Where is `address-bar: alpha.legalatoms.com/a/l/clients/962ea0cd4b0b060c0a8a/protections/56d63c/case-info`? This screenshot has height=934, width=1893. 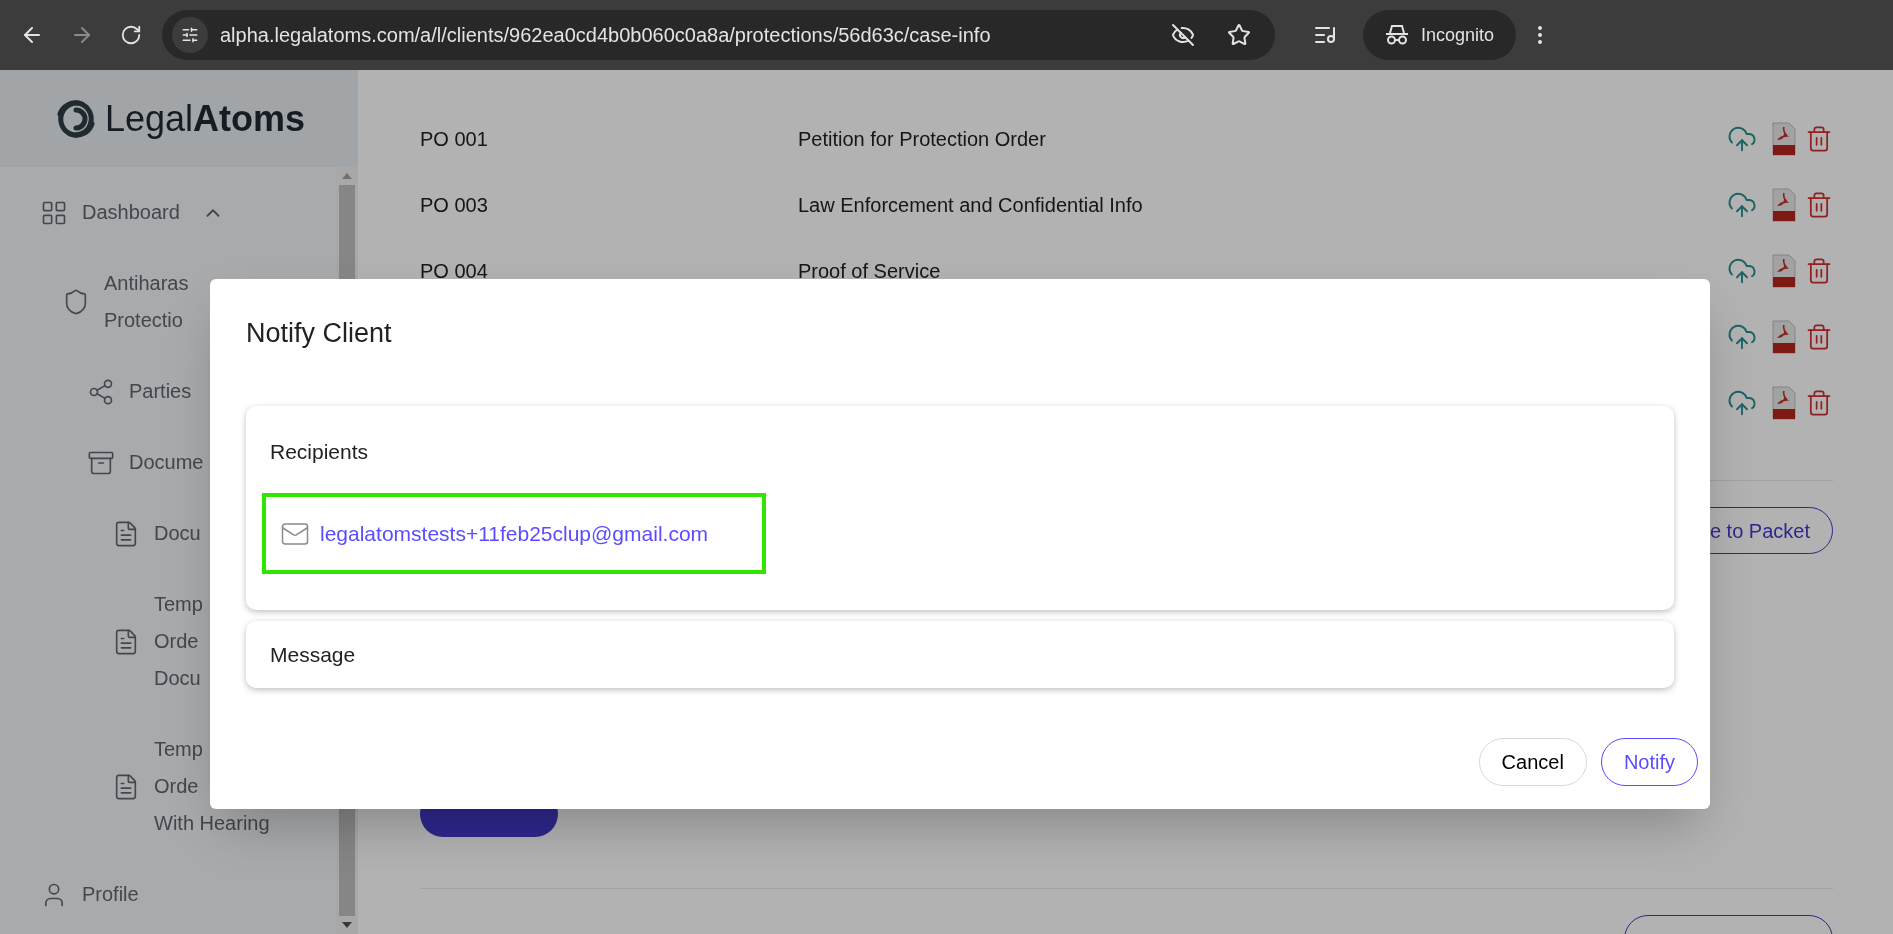
address-bar: alpha.legalatoms.com/a/l/clients/962ea0cd4b0b060c0a8a/protections/56d63c/case-info is located at coordinates (718, 35).